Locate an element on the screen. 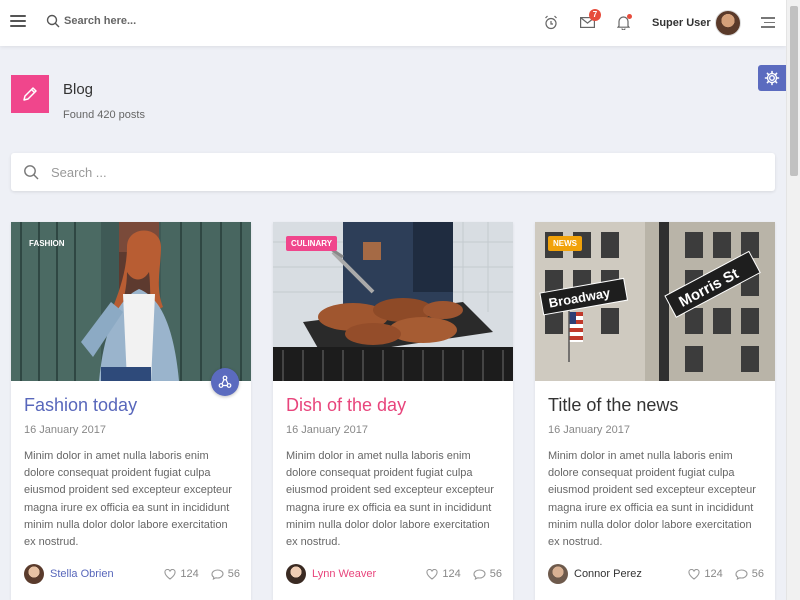 This screenshot has height=600, width=800. pencil-icon is located at coordinates (30, 94).